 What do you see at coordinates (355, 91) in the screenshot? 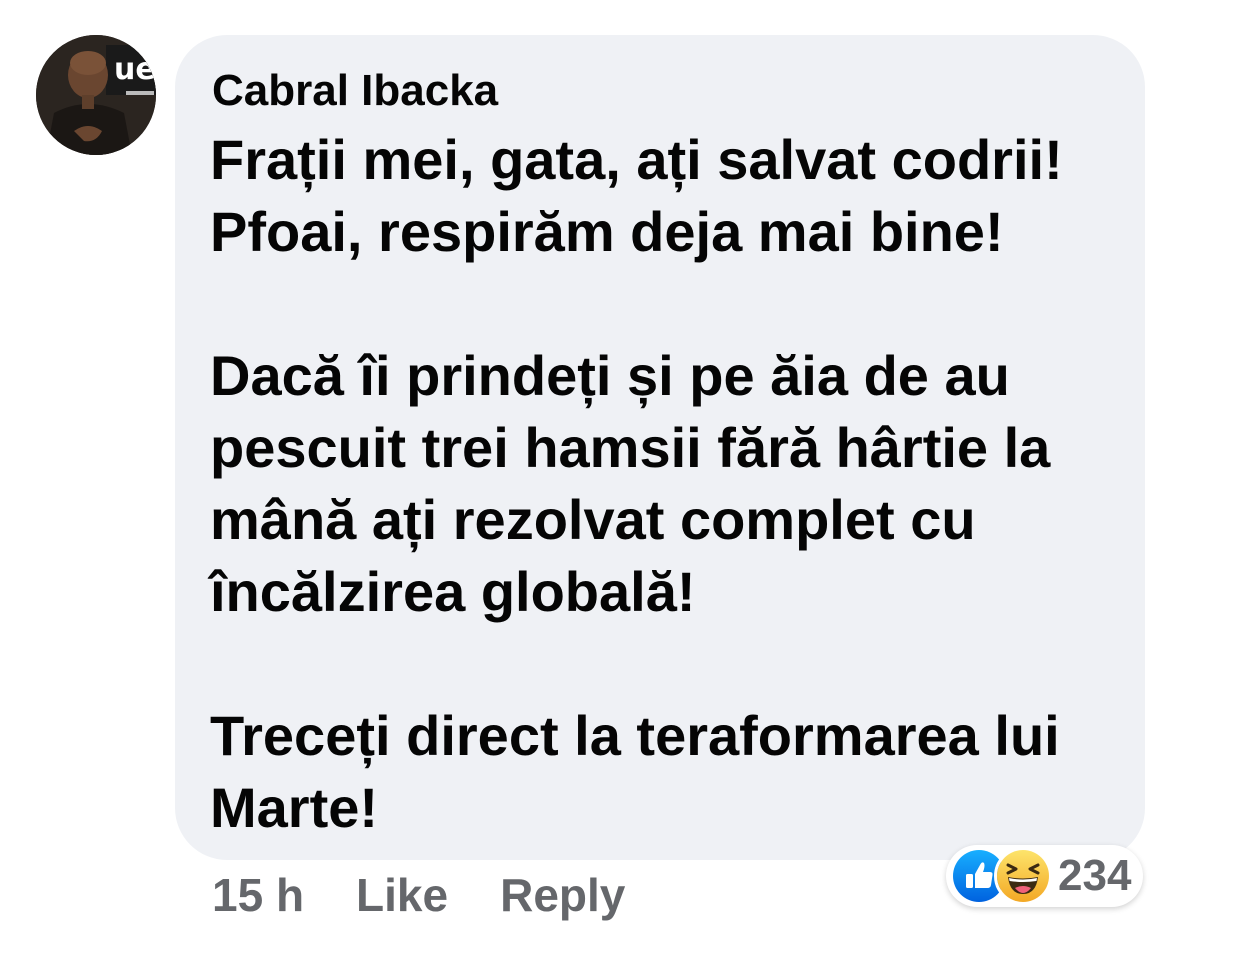
I see `author-name: Cabral Ibacka` at bounding box center [355, 91].